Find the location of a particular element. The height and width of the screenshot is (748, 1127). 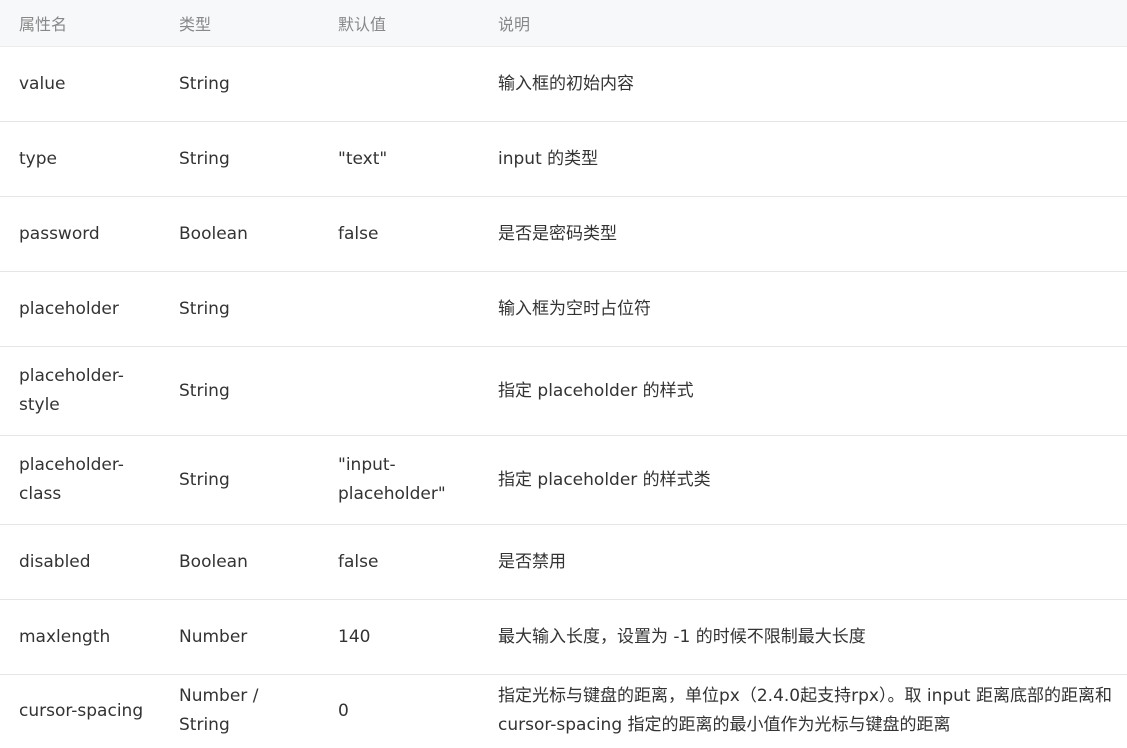

cell-description: 最大输入长度，设置为 -1 的时候不限制最大长度 is located at coordinates (803, 637).